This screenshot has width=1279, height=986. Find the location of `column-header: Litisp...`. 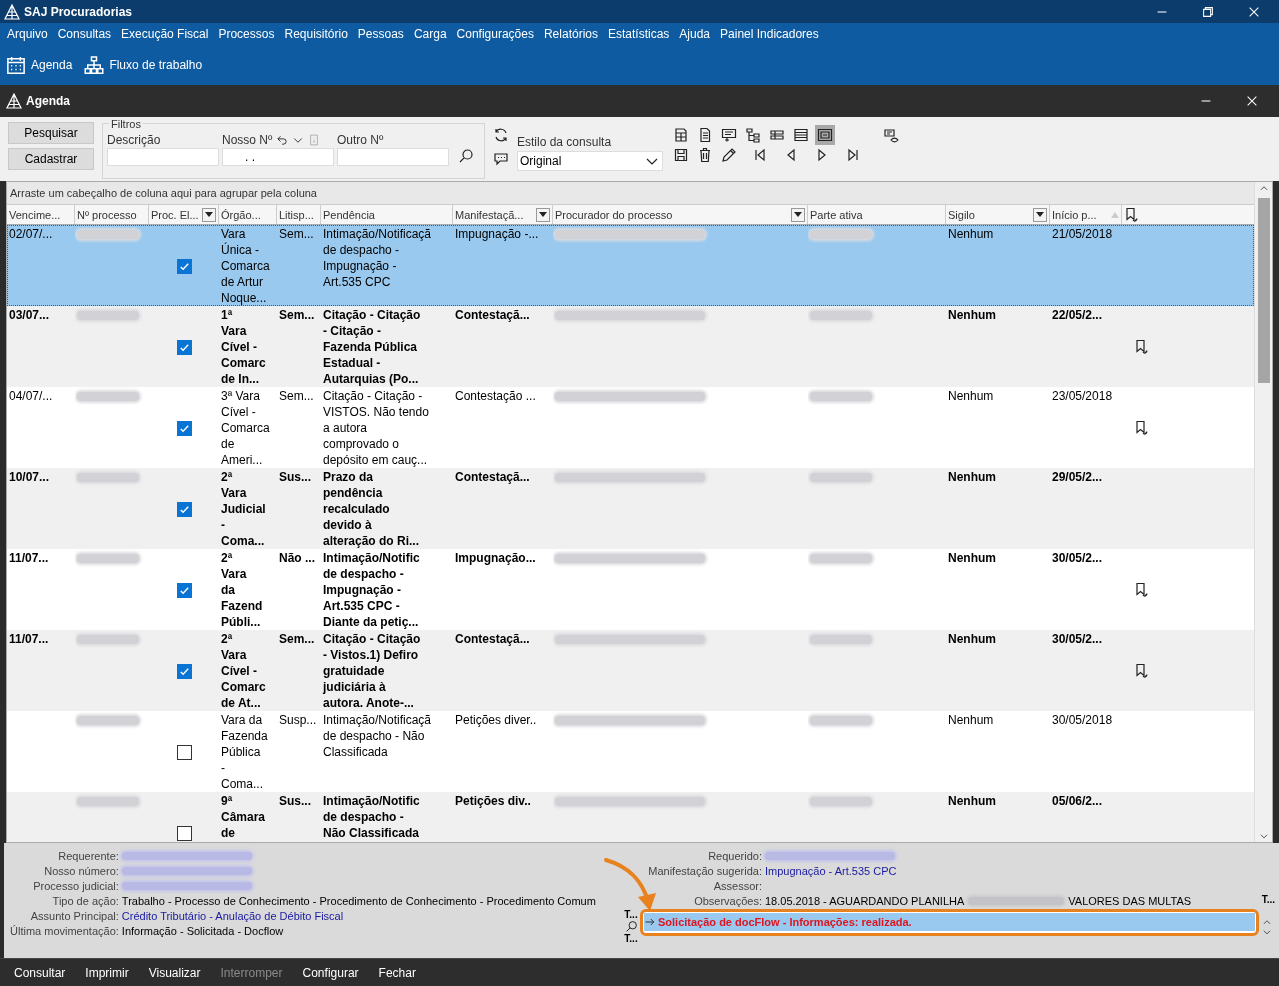

column-header: Litisp... is located at coordinates (299, 214).